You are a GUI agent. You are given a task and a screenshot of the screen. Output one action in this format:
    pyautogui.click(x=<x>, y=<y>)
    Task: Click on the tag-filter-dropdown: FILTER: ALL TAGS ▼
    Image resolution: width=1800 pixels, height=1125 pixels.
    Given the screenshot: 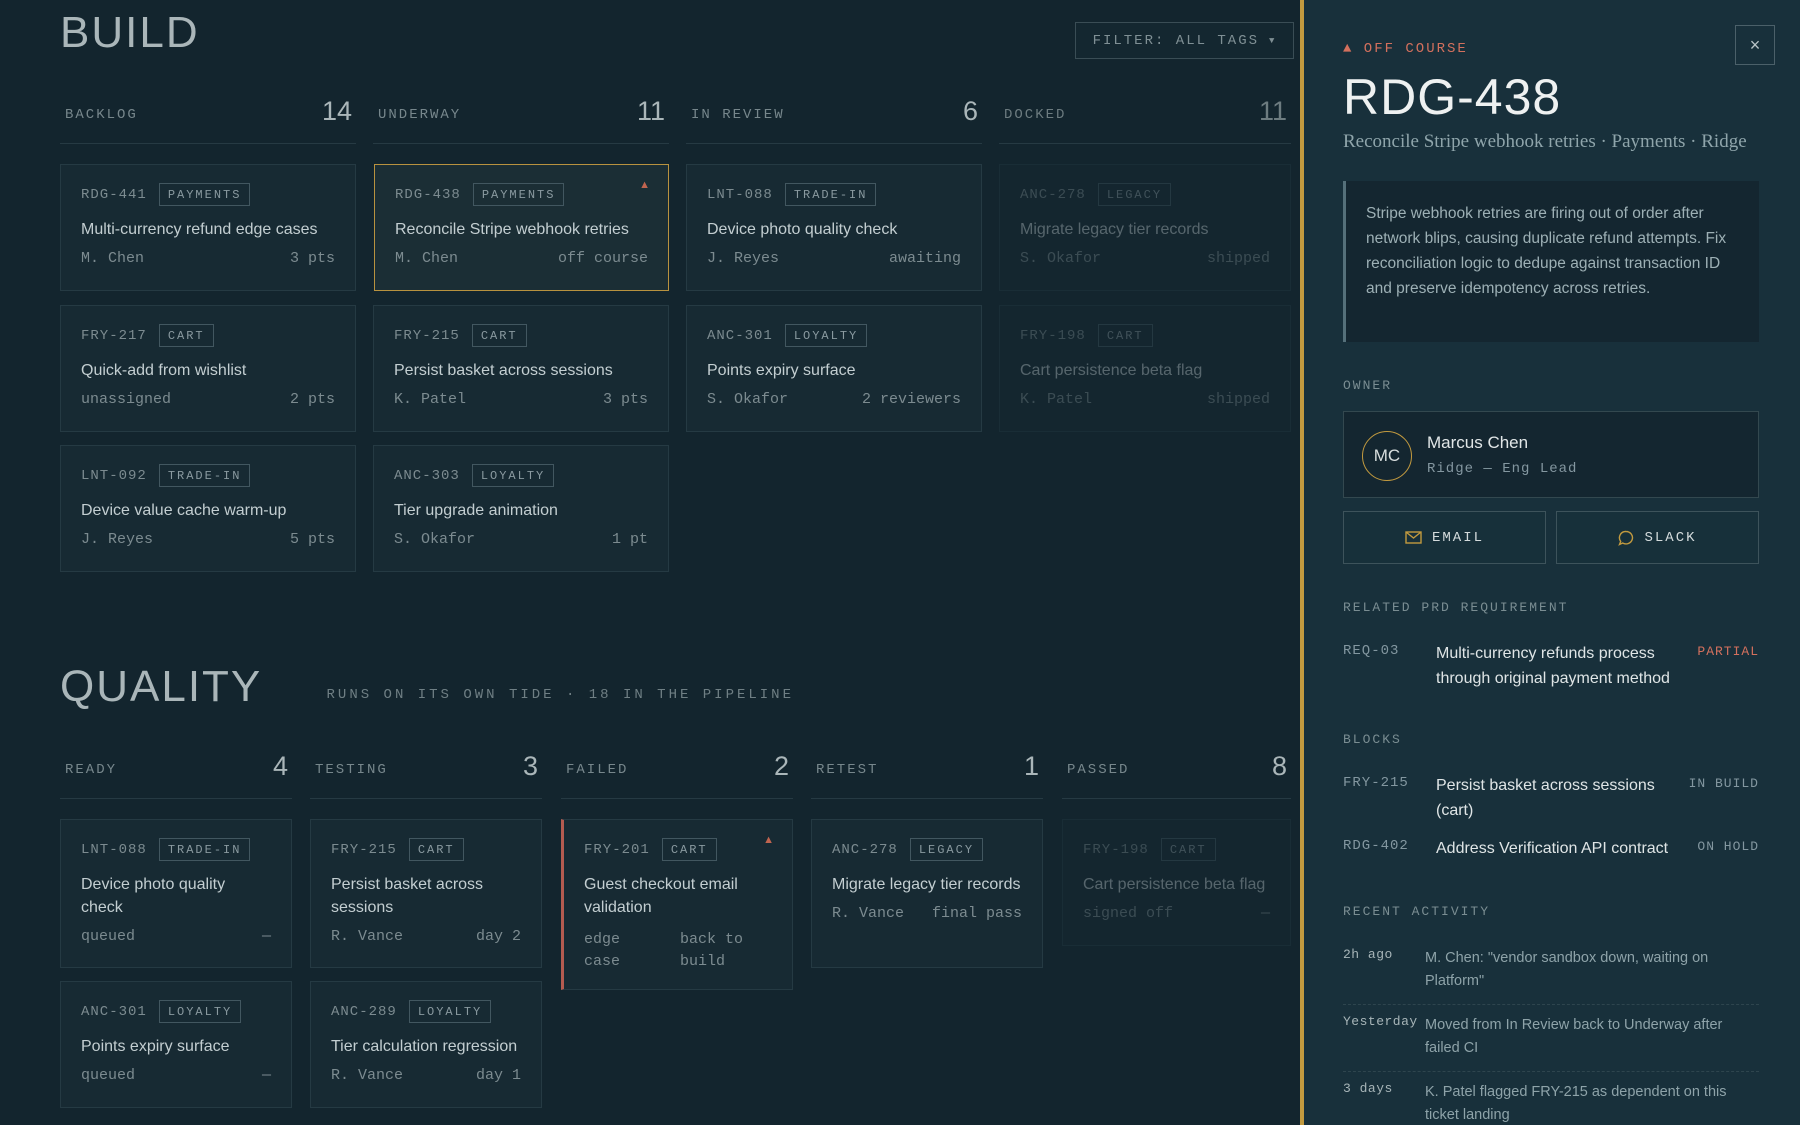 What is the action you would take?
    pyautogui.click(x=1184, y=40)
    